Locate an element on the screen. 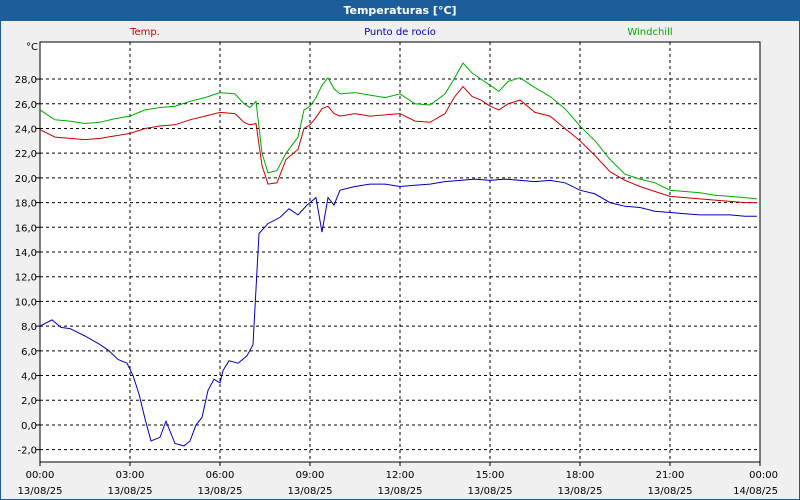 This screenshot has height=500, width=800. y-tick-label: 20,0 is located at coordinates (26, 179).